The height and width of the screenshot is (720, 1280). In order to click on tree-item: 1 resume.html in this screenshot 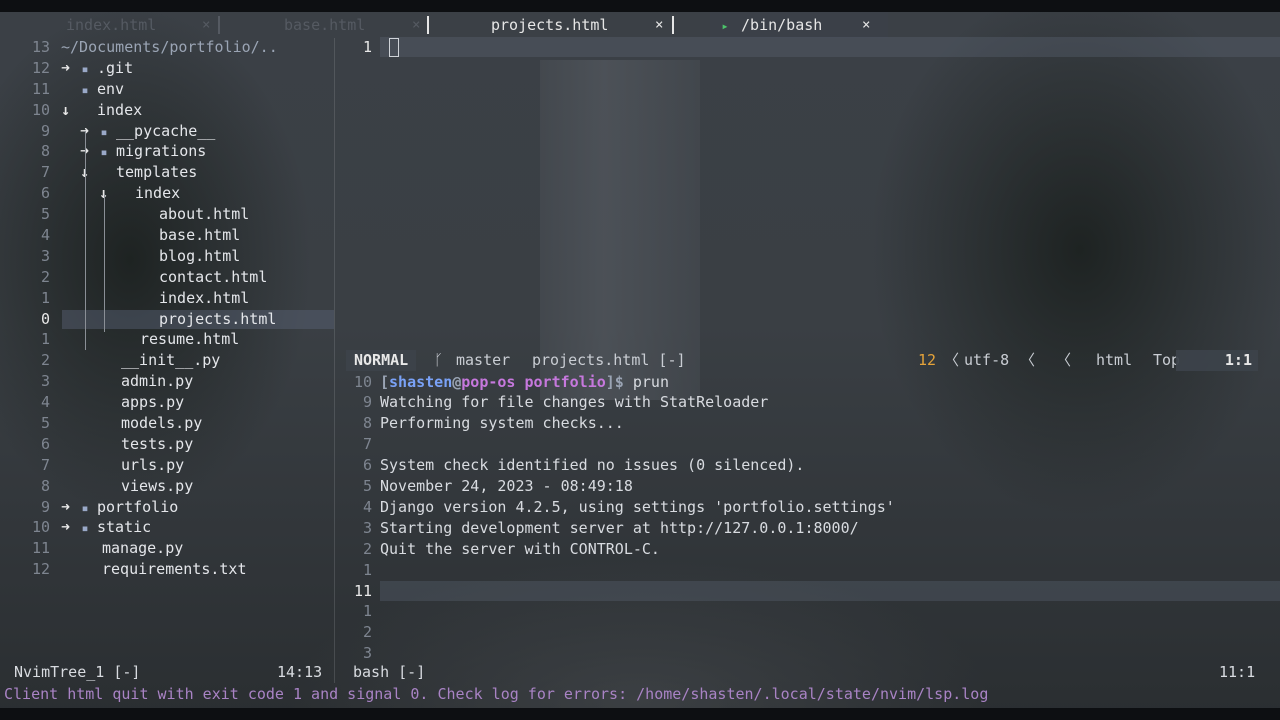, I will do `click(170, 339)`.